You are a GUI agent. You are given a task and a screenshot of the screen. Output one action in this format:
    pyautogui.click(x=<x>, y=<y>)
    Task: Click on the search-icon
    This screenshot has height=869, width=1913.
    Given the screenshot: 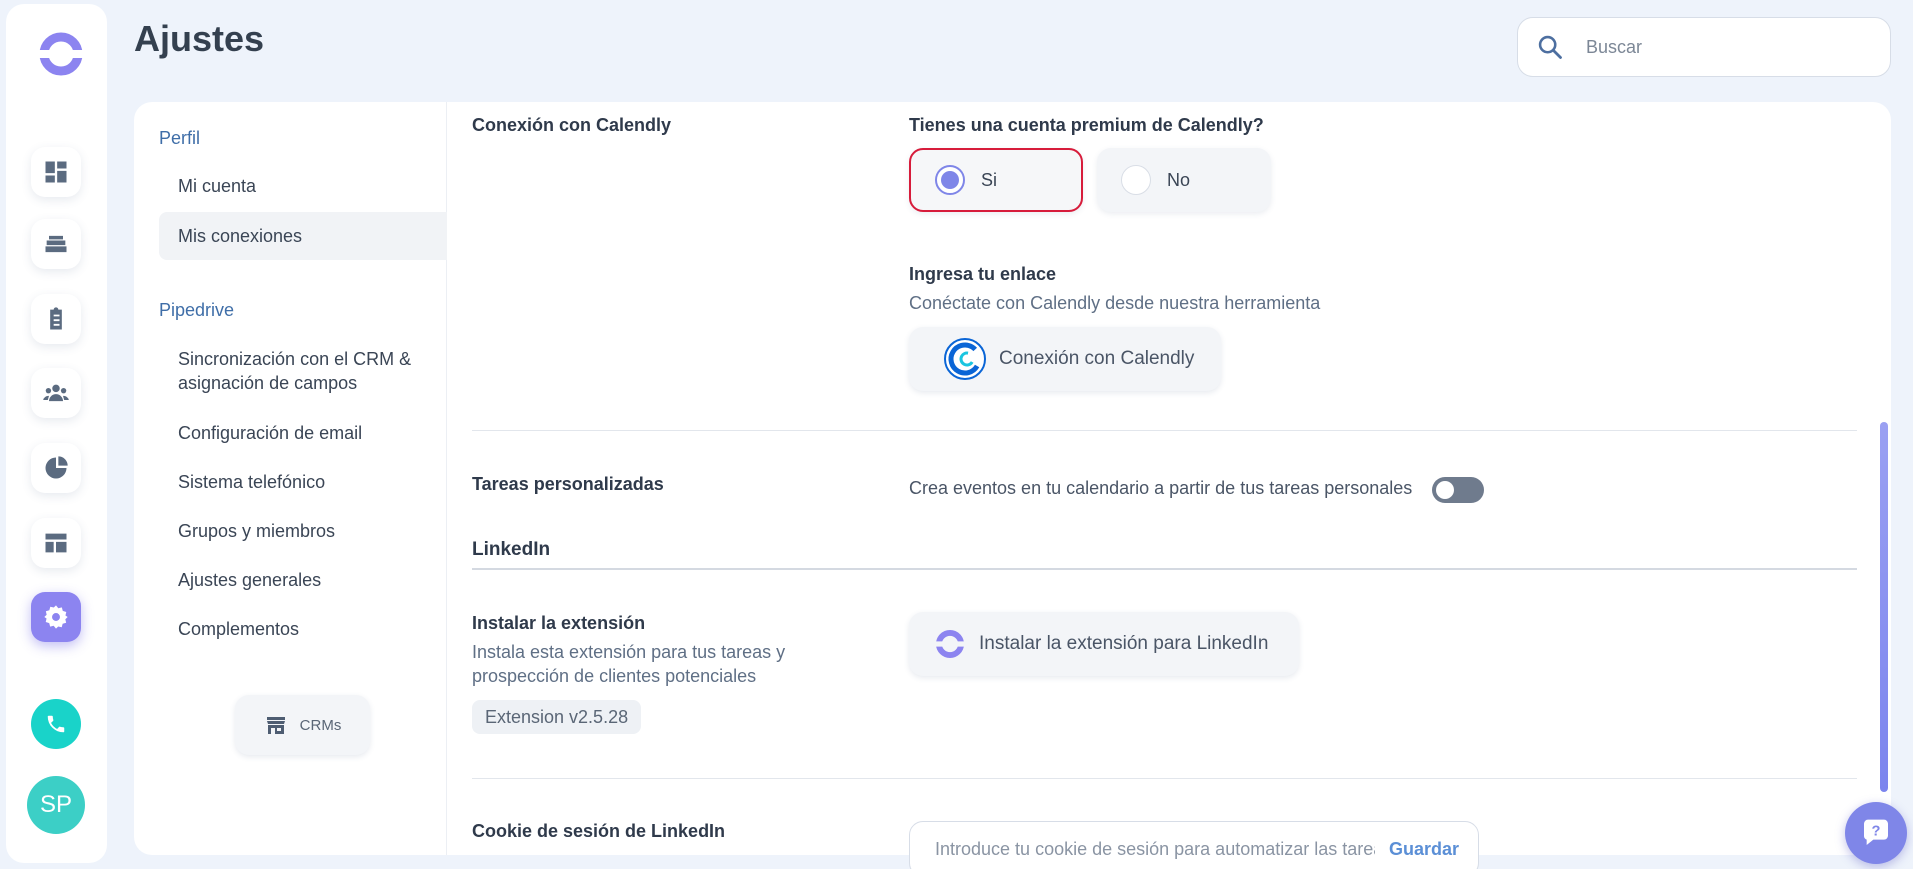 What is the action you would take?
    pyautogui.click(x=1550, y=47)
    